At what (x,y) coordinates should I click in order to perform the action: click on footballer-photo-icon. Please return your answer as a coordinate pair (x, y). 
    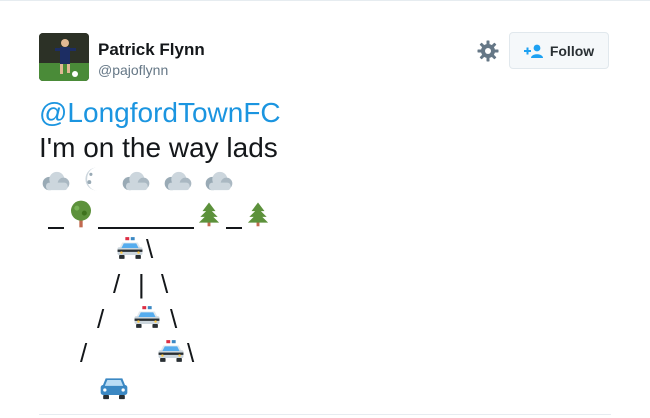
    Looking at the image, I should click on (64, 57).